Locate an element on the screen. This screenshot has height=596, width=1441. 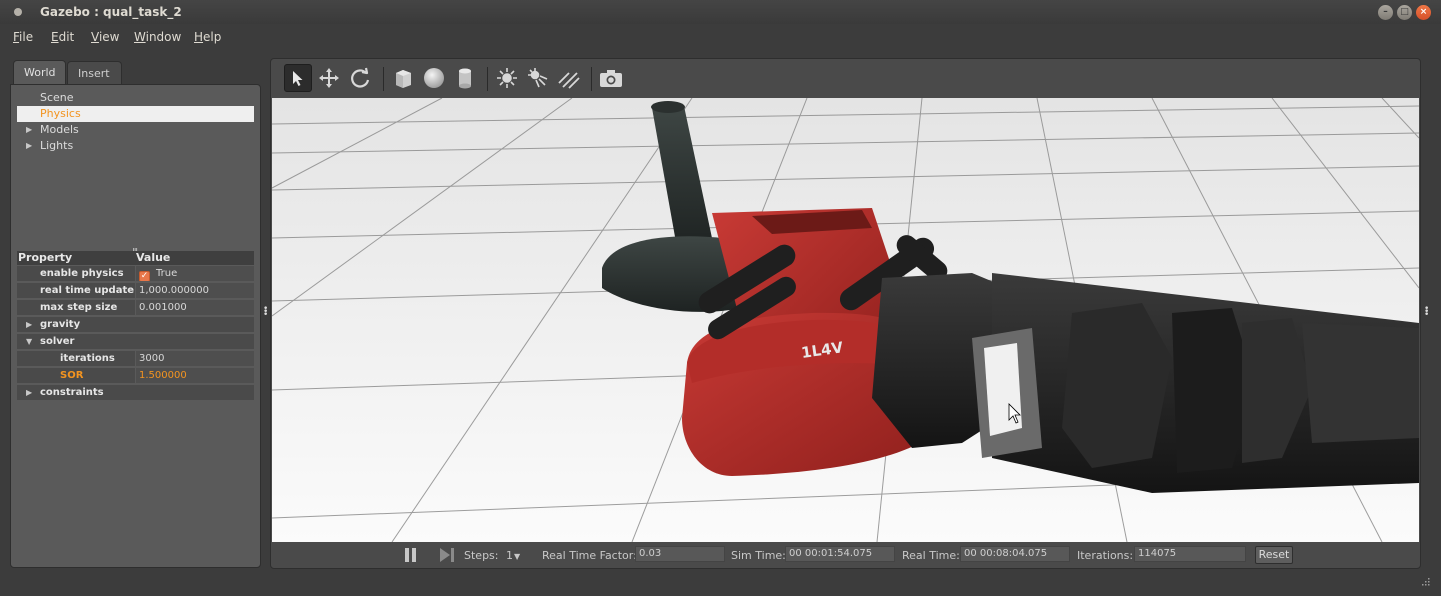
property-row-sor: SOR 1.500000 is located at coordinates (135, 375).